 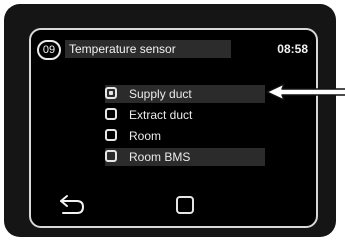 What do you see at coordinates (173, 206) in the screenshot?
I see `footer` at bounding box center [173, 206].